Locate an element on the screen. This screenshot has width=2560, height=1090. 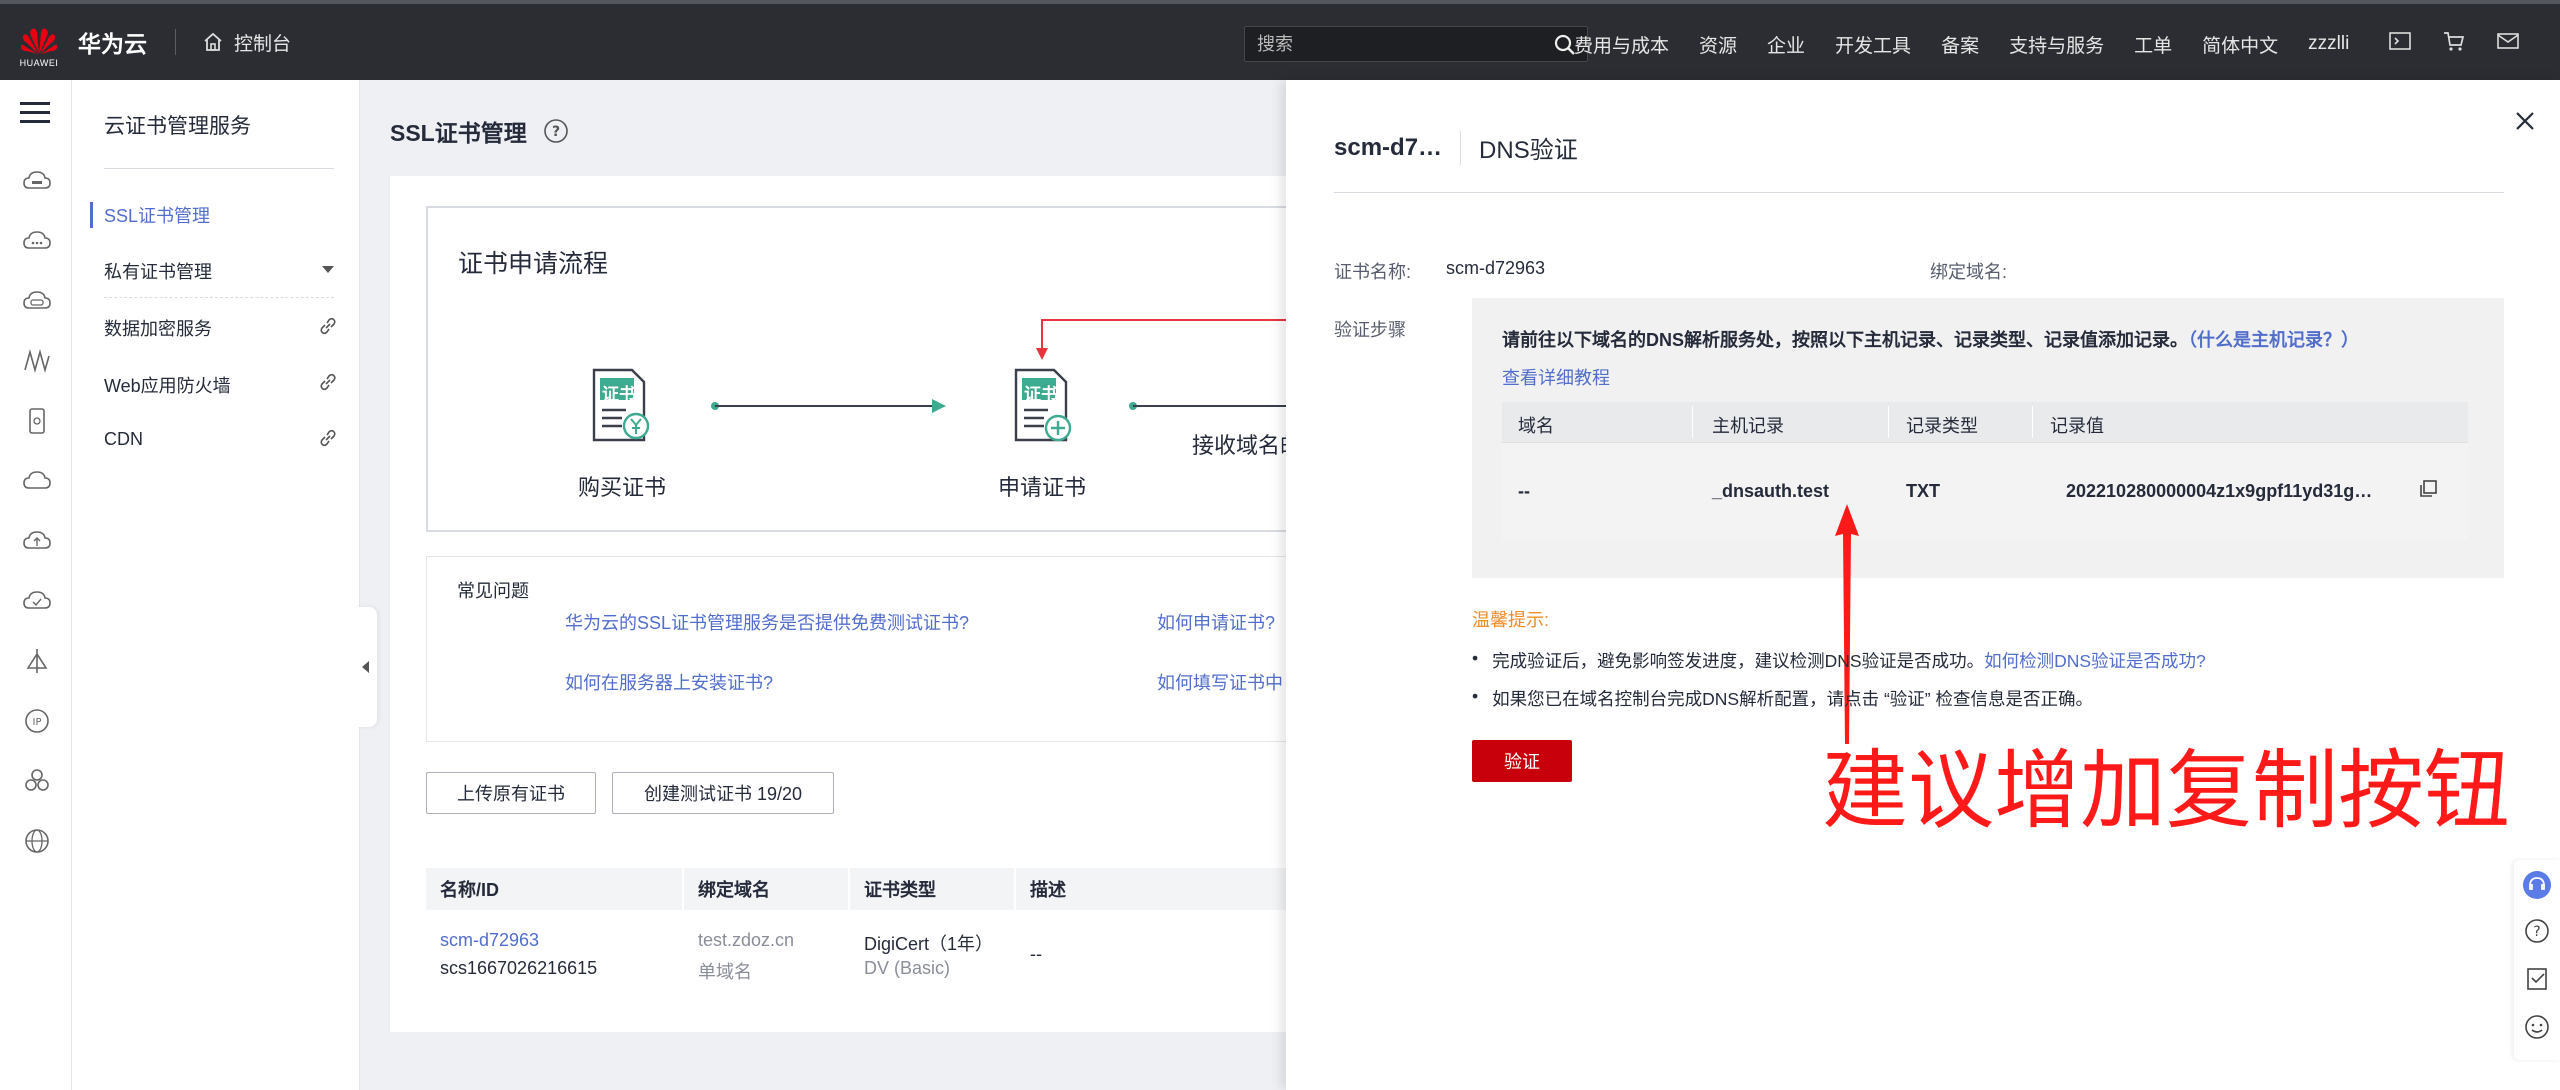
cloud-server-icon is located at coordinates (37, 181).